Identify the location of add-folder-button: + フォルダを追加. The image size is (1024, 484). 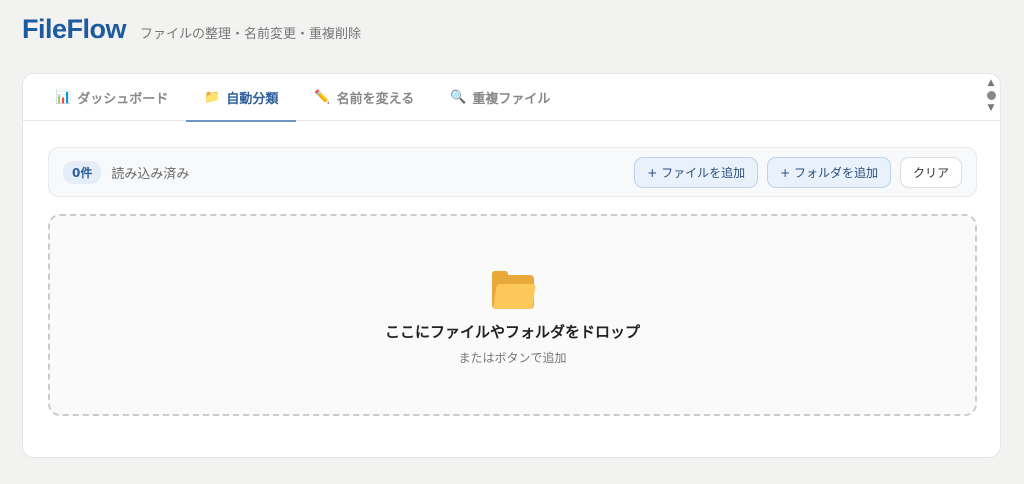
(829, 172).